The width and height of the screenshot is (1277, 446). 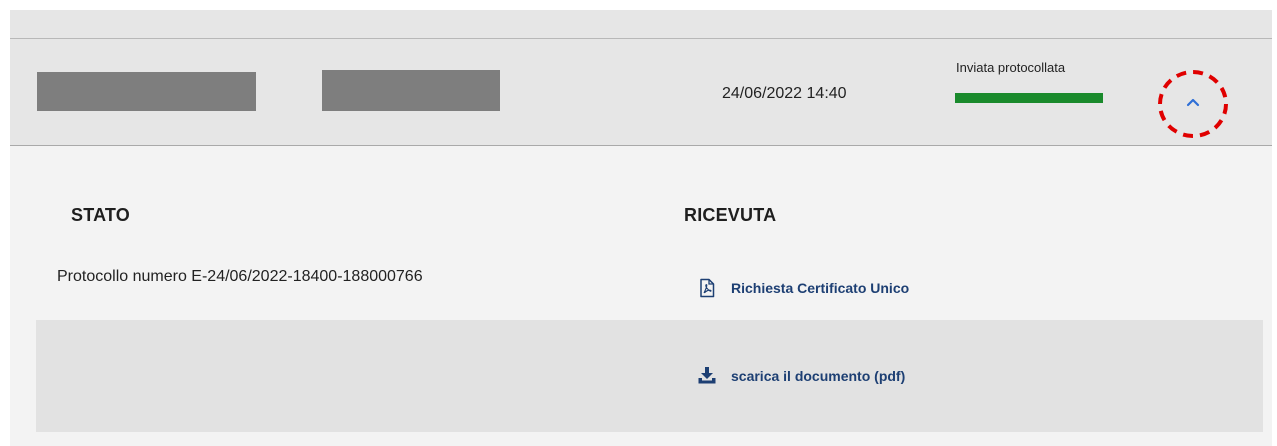 I want to click on pdf-document-link: Richiesta Certificato Unico, so click(x=803, y=288).